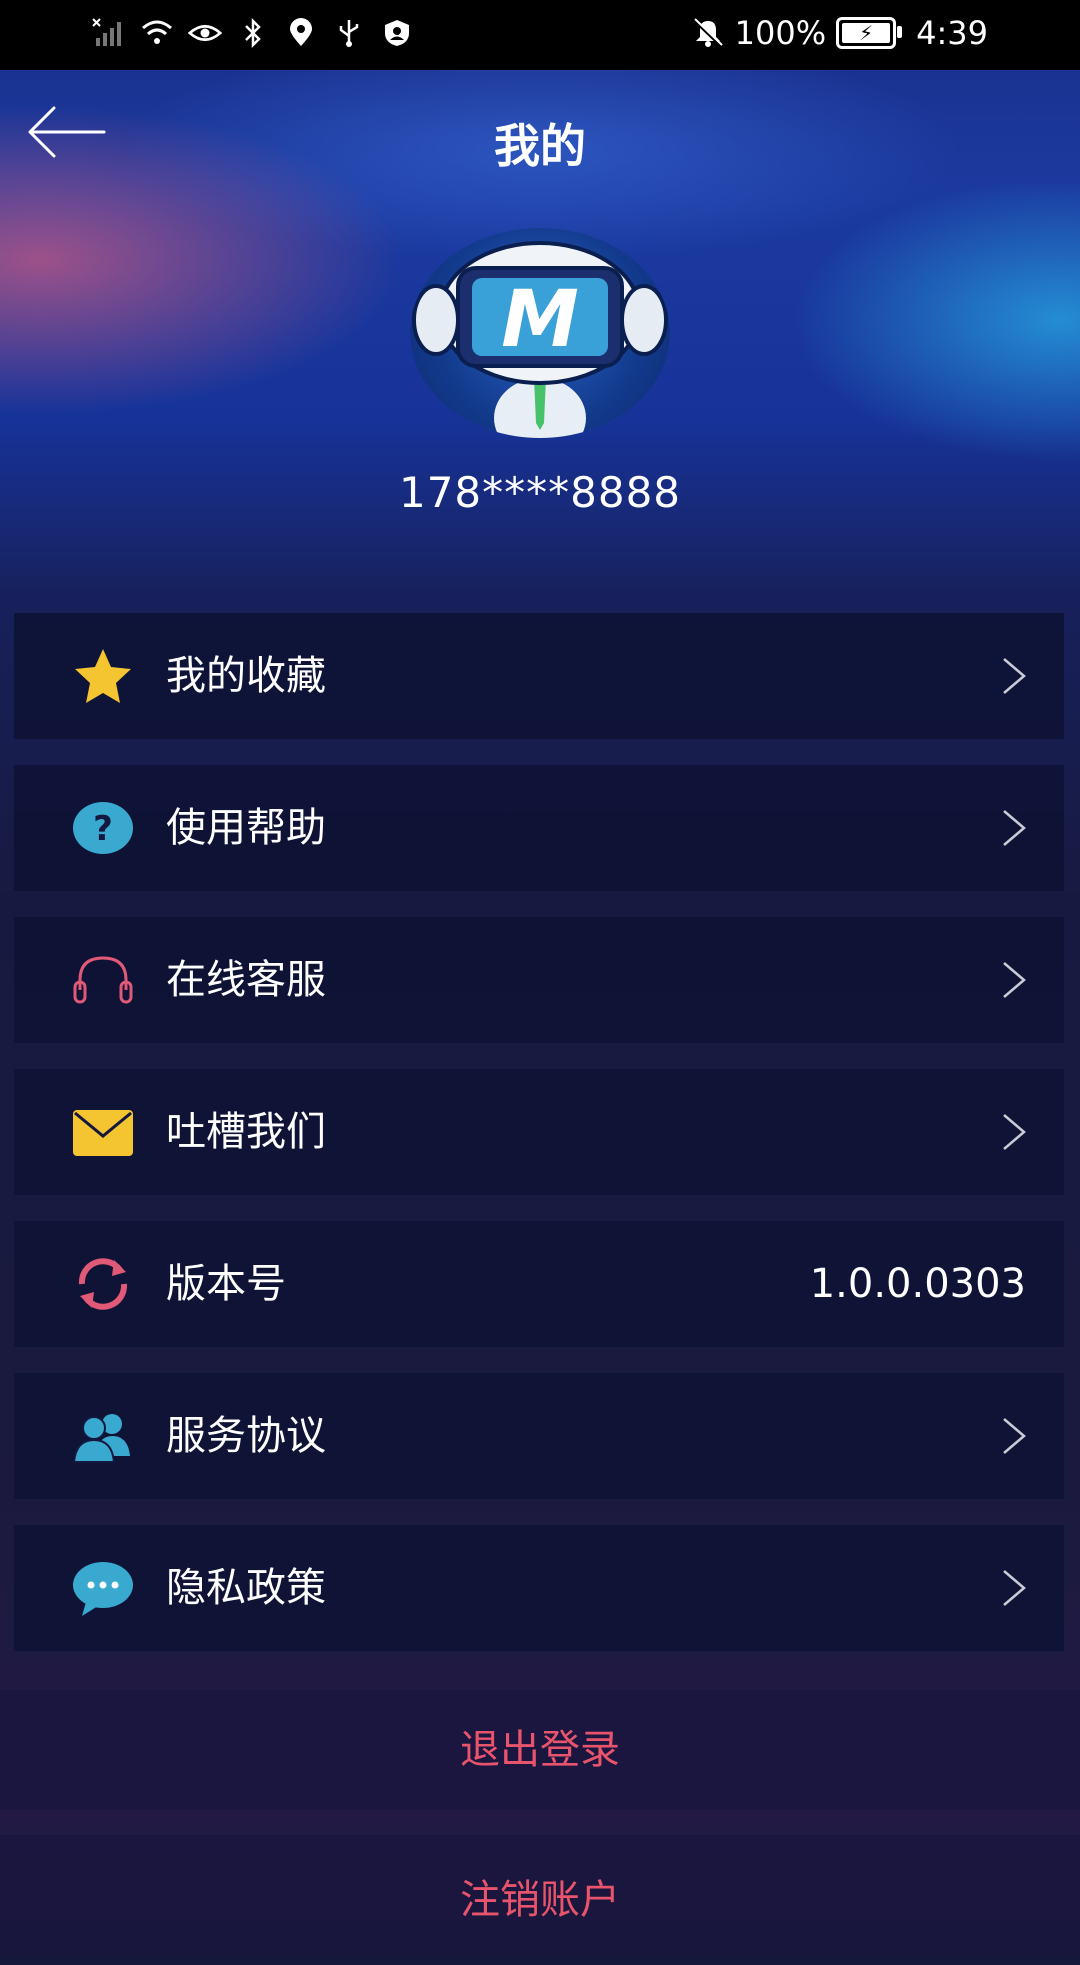 The height and width of the screenshot is (1965, 1080). Describe the element at coordinates (539, 828) in the screenshot. I see `menu-item-help: ? 使用帮助` at that location.